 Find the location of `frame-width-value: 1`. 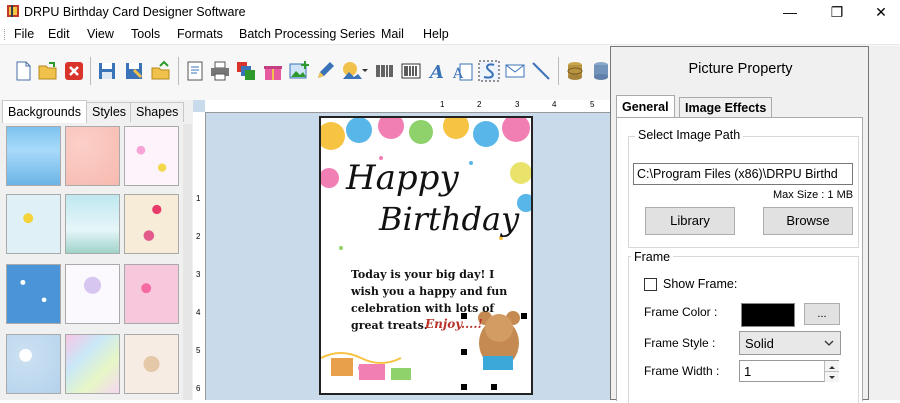

frame-width-value: 1 is located at coordinates (748, 371).